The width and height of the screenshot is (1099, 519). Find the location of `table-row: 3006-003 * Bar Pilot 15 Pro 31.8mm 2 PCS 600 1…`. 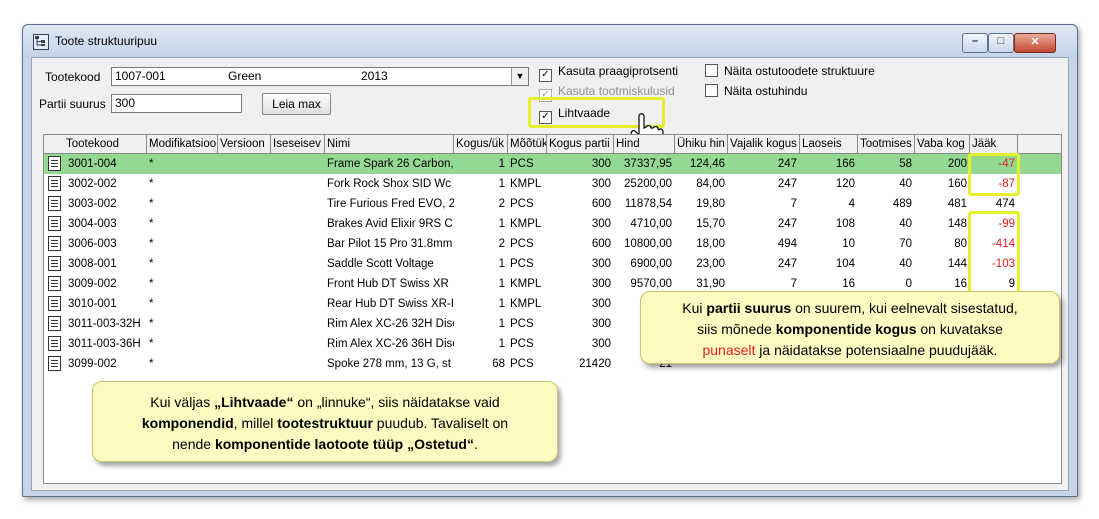

table-row: 3006-003 * Bar Pilot 15 Pro 31.8mm 2 PCS 600 1… is located at coordinates (552, 244).